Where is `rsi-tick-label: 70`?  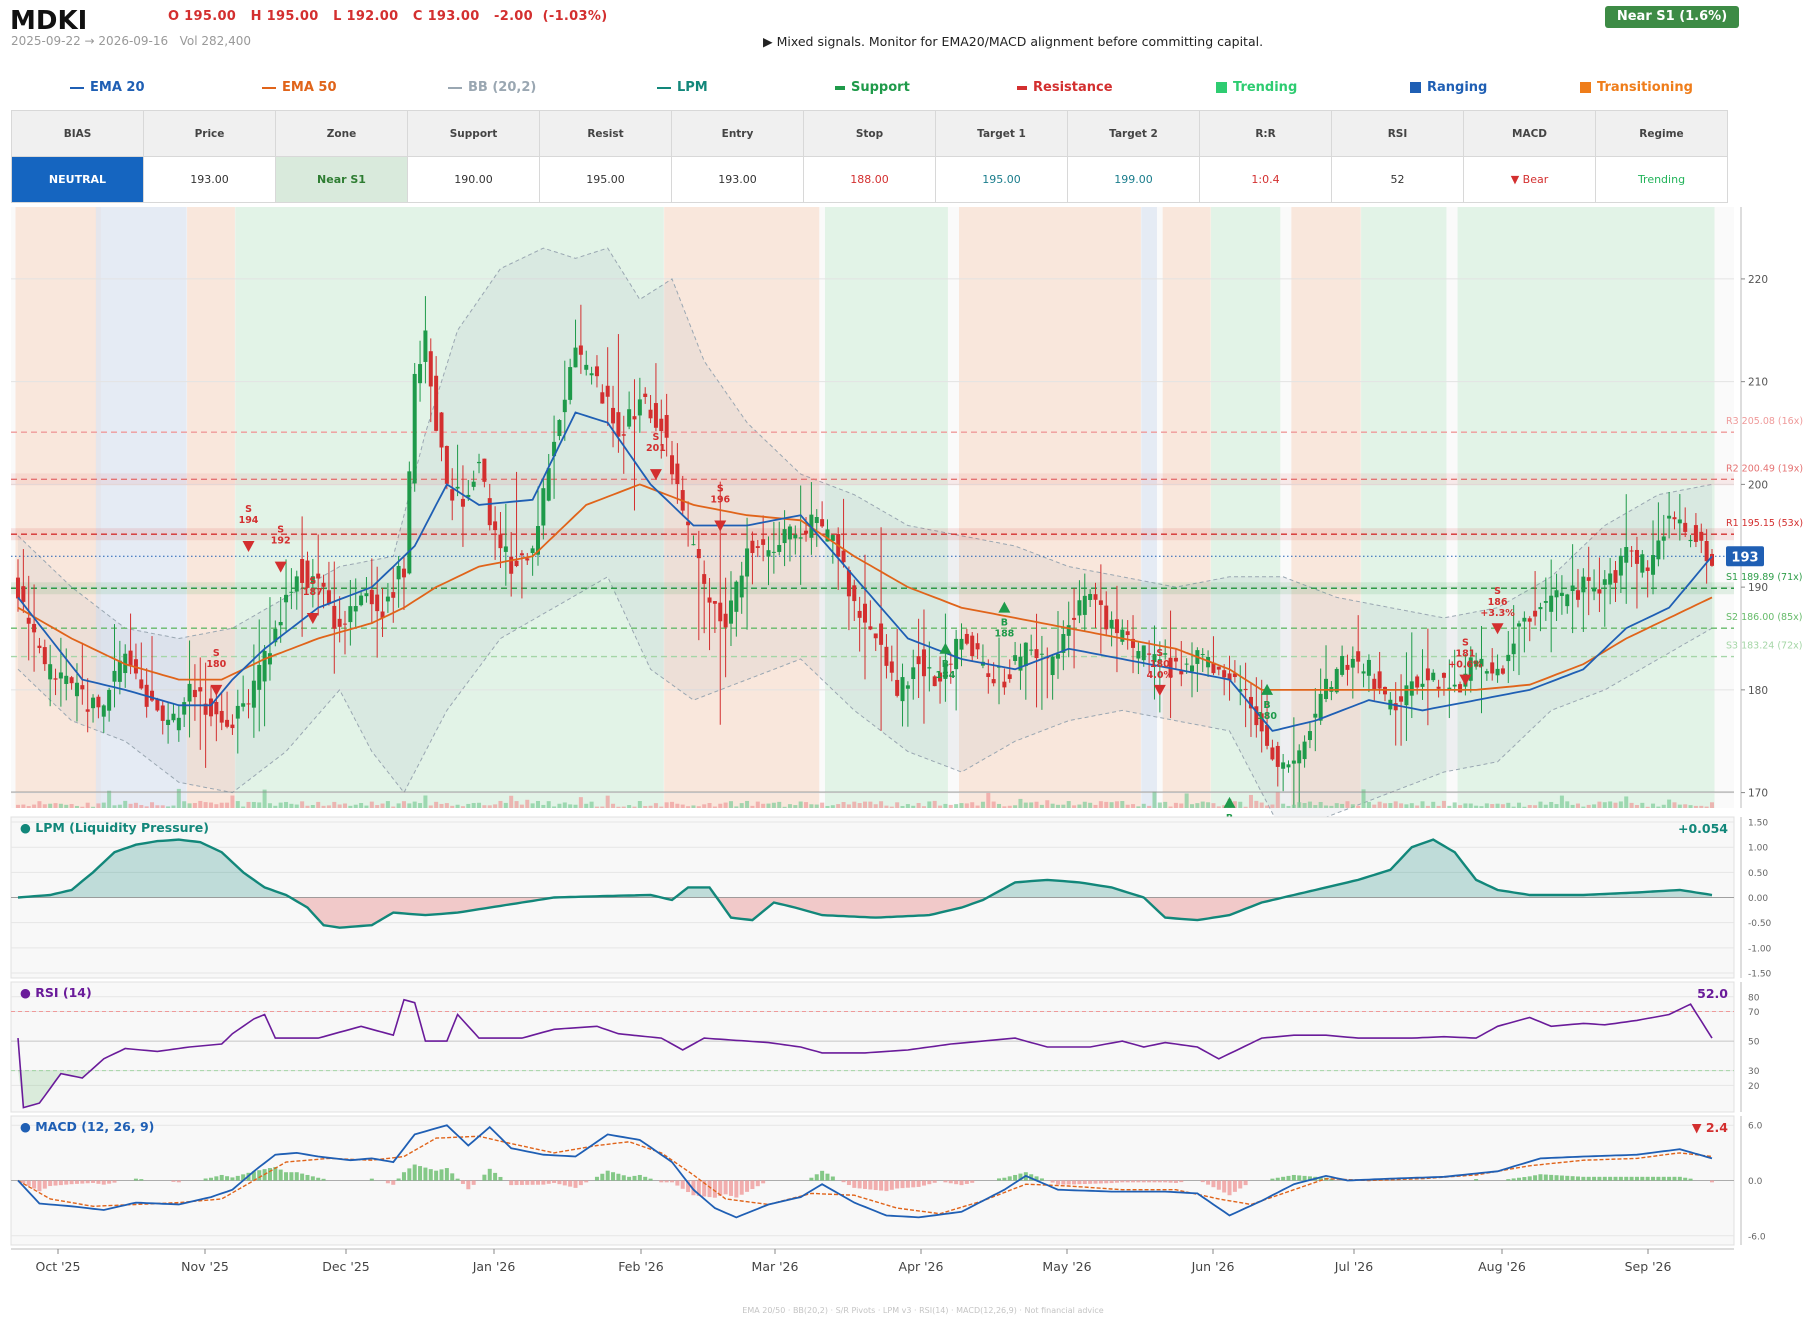
rsi-tick-label: 70 is located at coordinates (1754, 1013).